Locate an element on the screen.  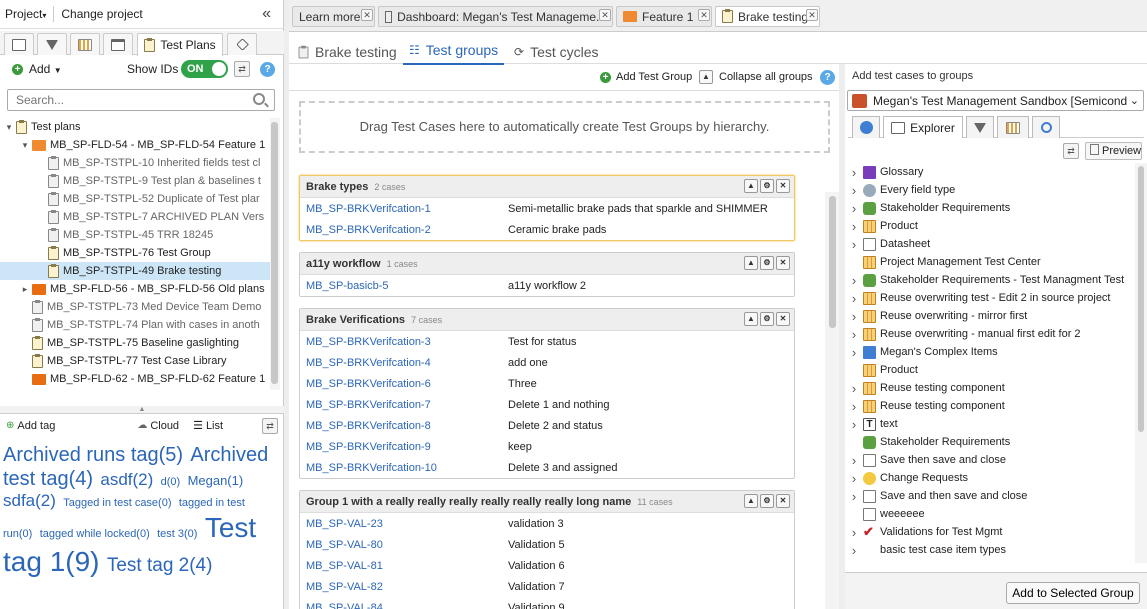
tag-link: d(0) is located at coordinates (171, 482).